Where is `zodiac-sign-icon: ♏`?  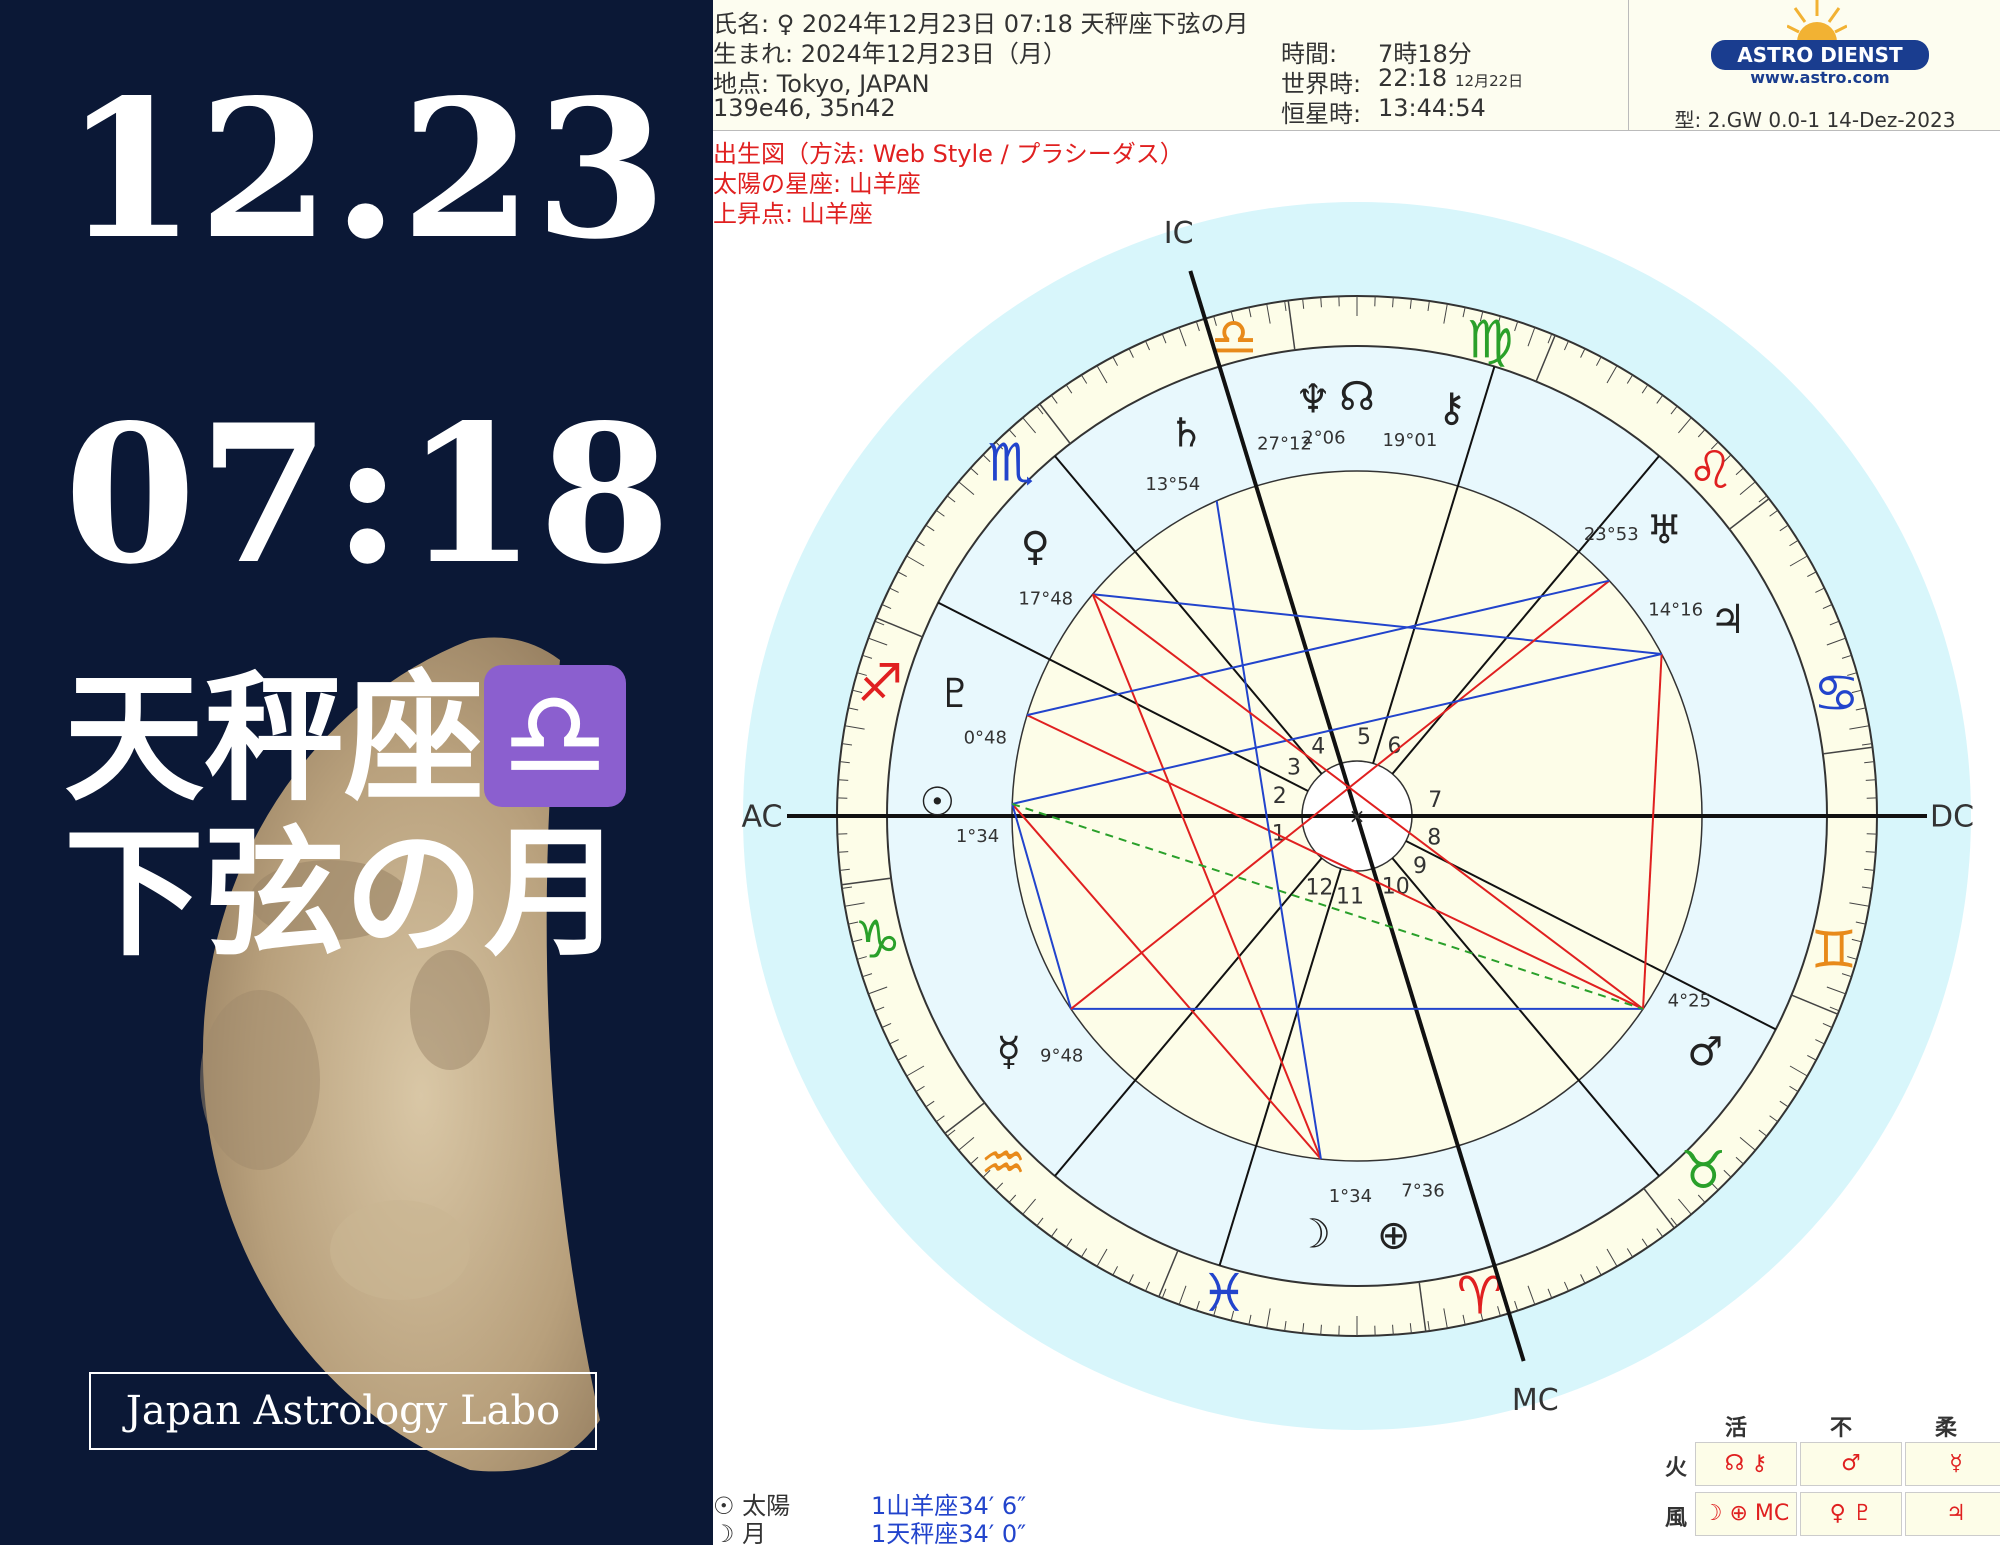
zodiac-sign-icon: ♏ is located at coordinates (1010, 464).